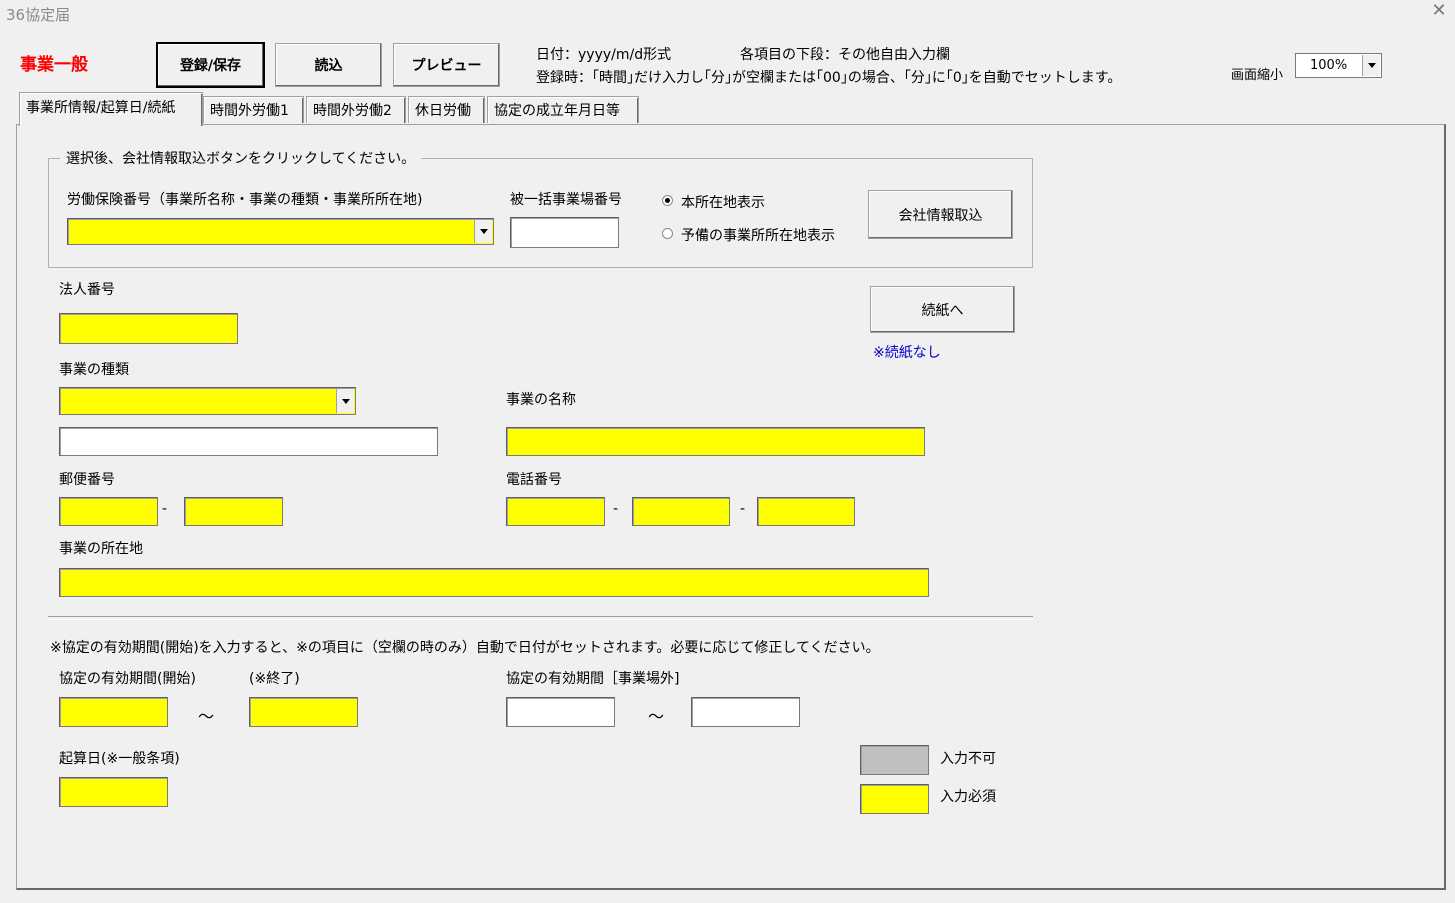 This screenshot has width=1455, height=903. What do you see at coordinates (446, 65) in the screenshot?
I see `preview-button: プレビュー` at bounding box center [446, 65].